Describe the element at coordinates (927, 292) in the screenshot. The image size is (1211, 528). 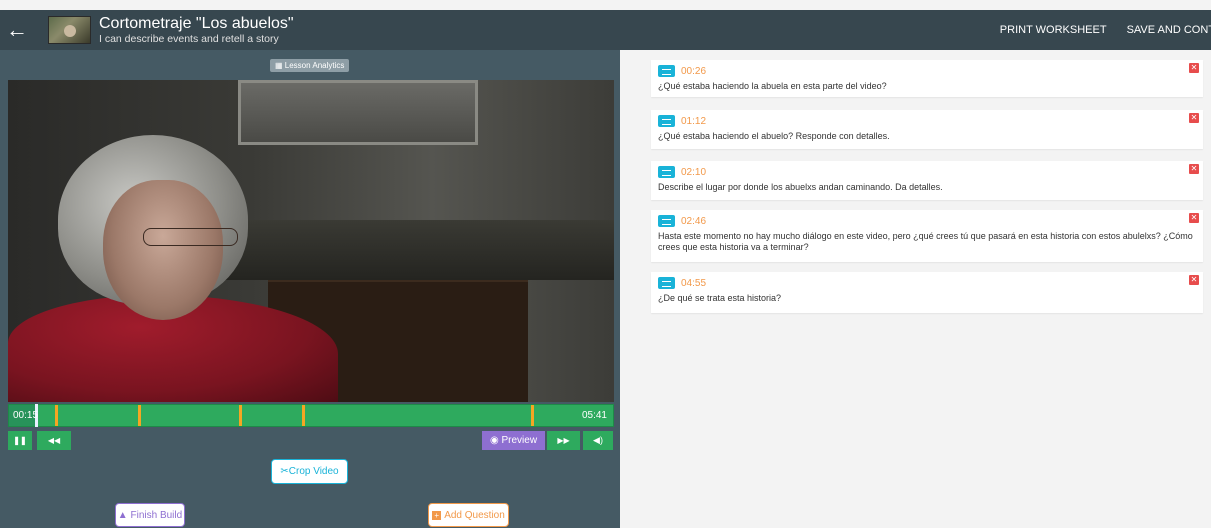
I see `question-card: 04:55 ¿De qué se trata esta historia? ✕` at that location.